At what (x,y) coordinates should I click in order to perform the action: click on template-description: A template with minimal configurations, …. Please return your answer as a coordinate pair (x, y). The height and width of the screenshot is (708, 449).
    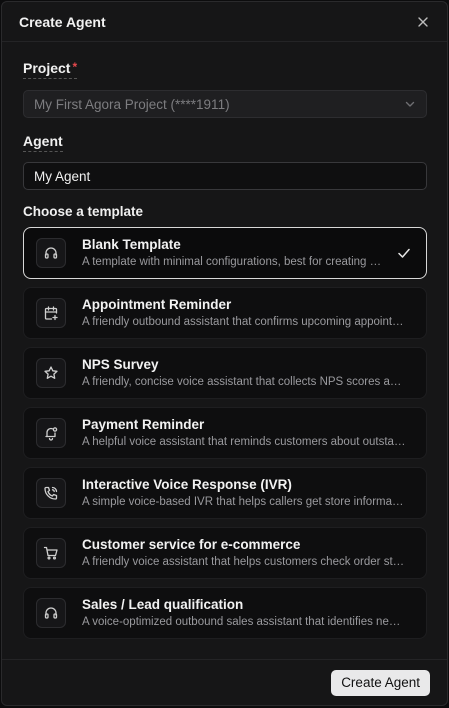
    Looking at the image, I should click on (244, 262).